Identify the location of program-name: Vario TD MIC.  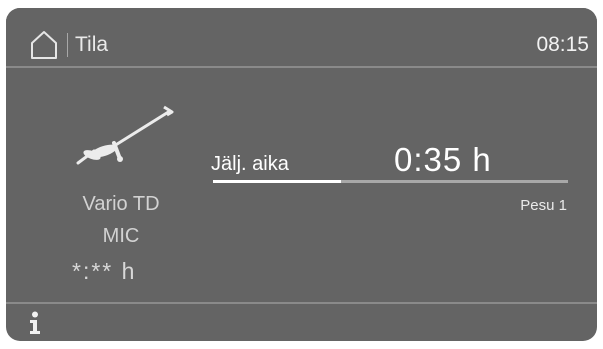
(121, 220).